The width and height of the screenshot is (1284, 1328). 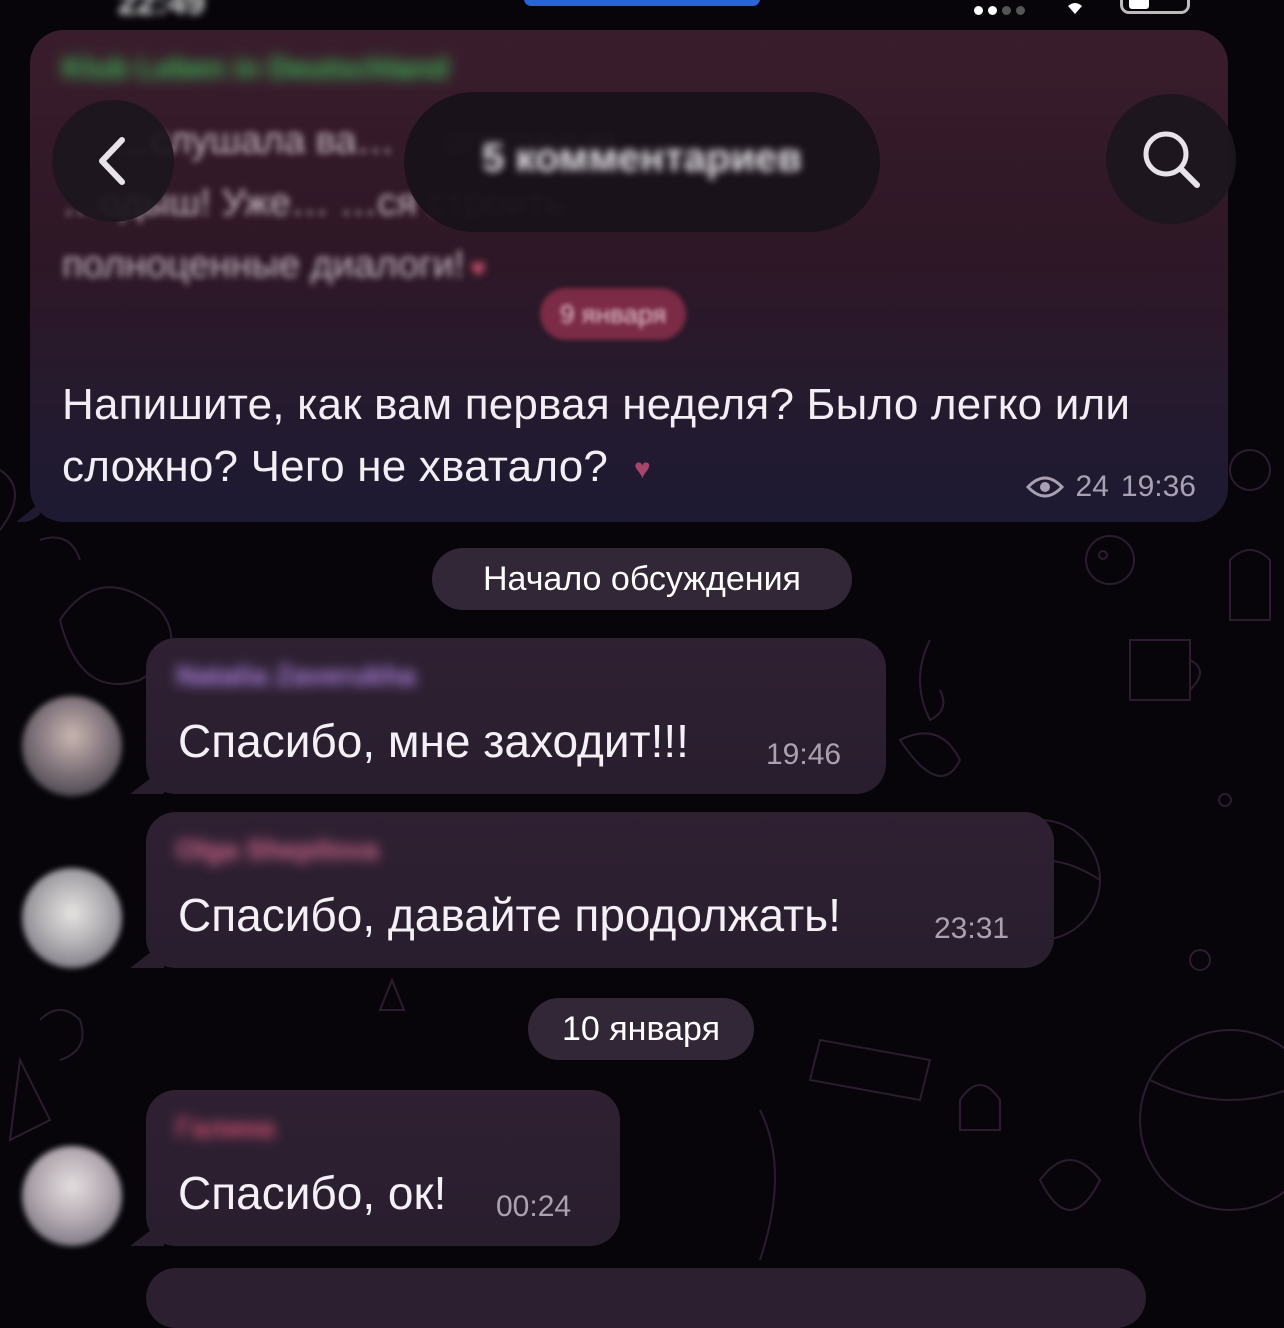 I want to click on post-time: 19:36, so click(x=1158, y=486).